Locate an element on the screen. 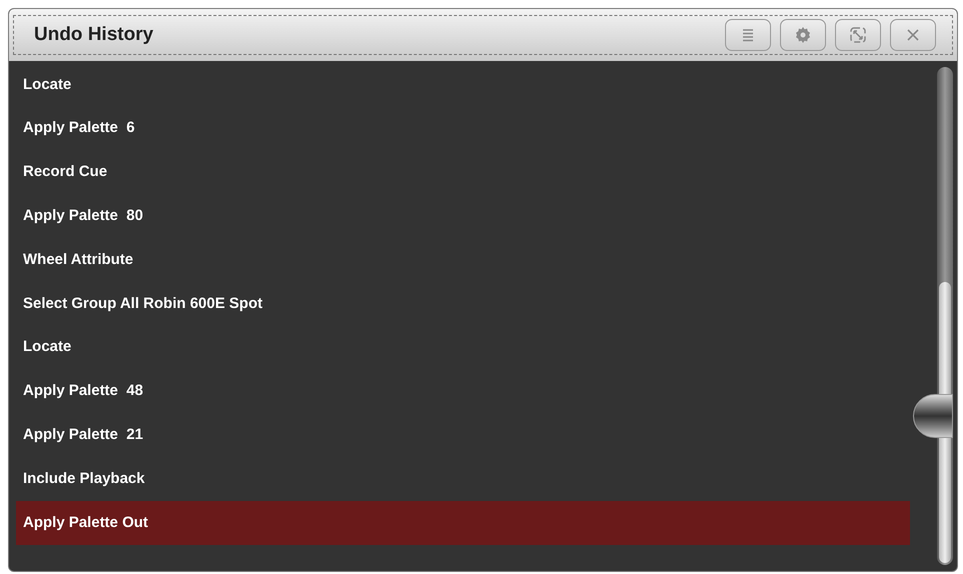 This screenshot has height=574, width=963. history-item: Apply Palette 21 is located at coordinates (463, 435).